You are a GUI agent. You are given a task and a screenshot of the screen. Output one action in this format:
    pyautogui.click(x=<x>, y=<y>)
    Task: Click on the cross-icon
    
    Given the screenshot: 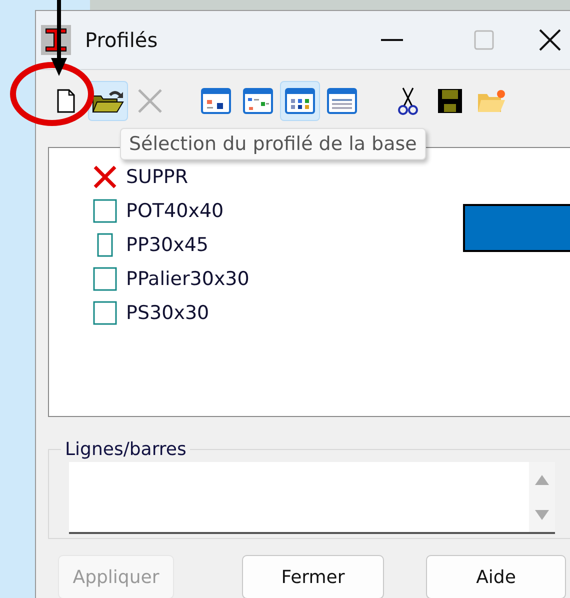 What is the action you would take?
    pyautogui.click(x=105, y=177)
    